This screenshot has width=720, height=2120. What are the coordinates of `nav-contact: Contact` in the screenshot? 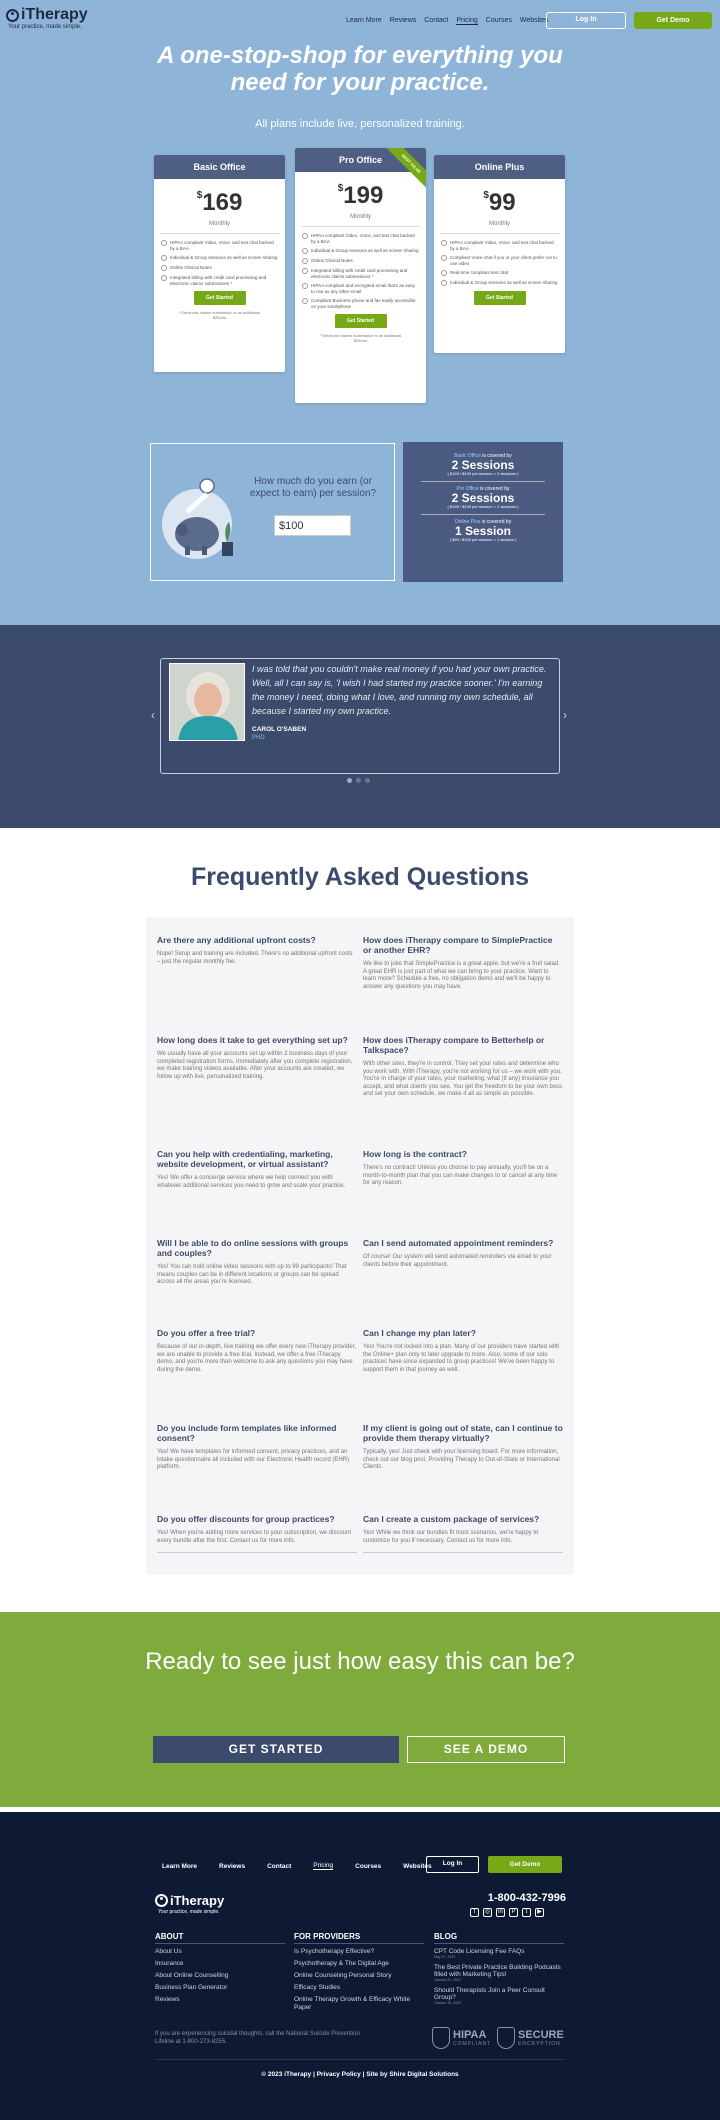 It's located at (436, 21).